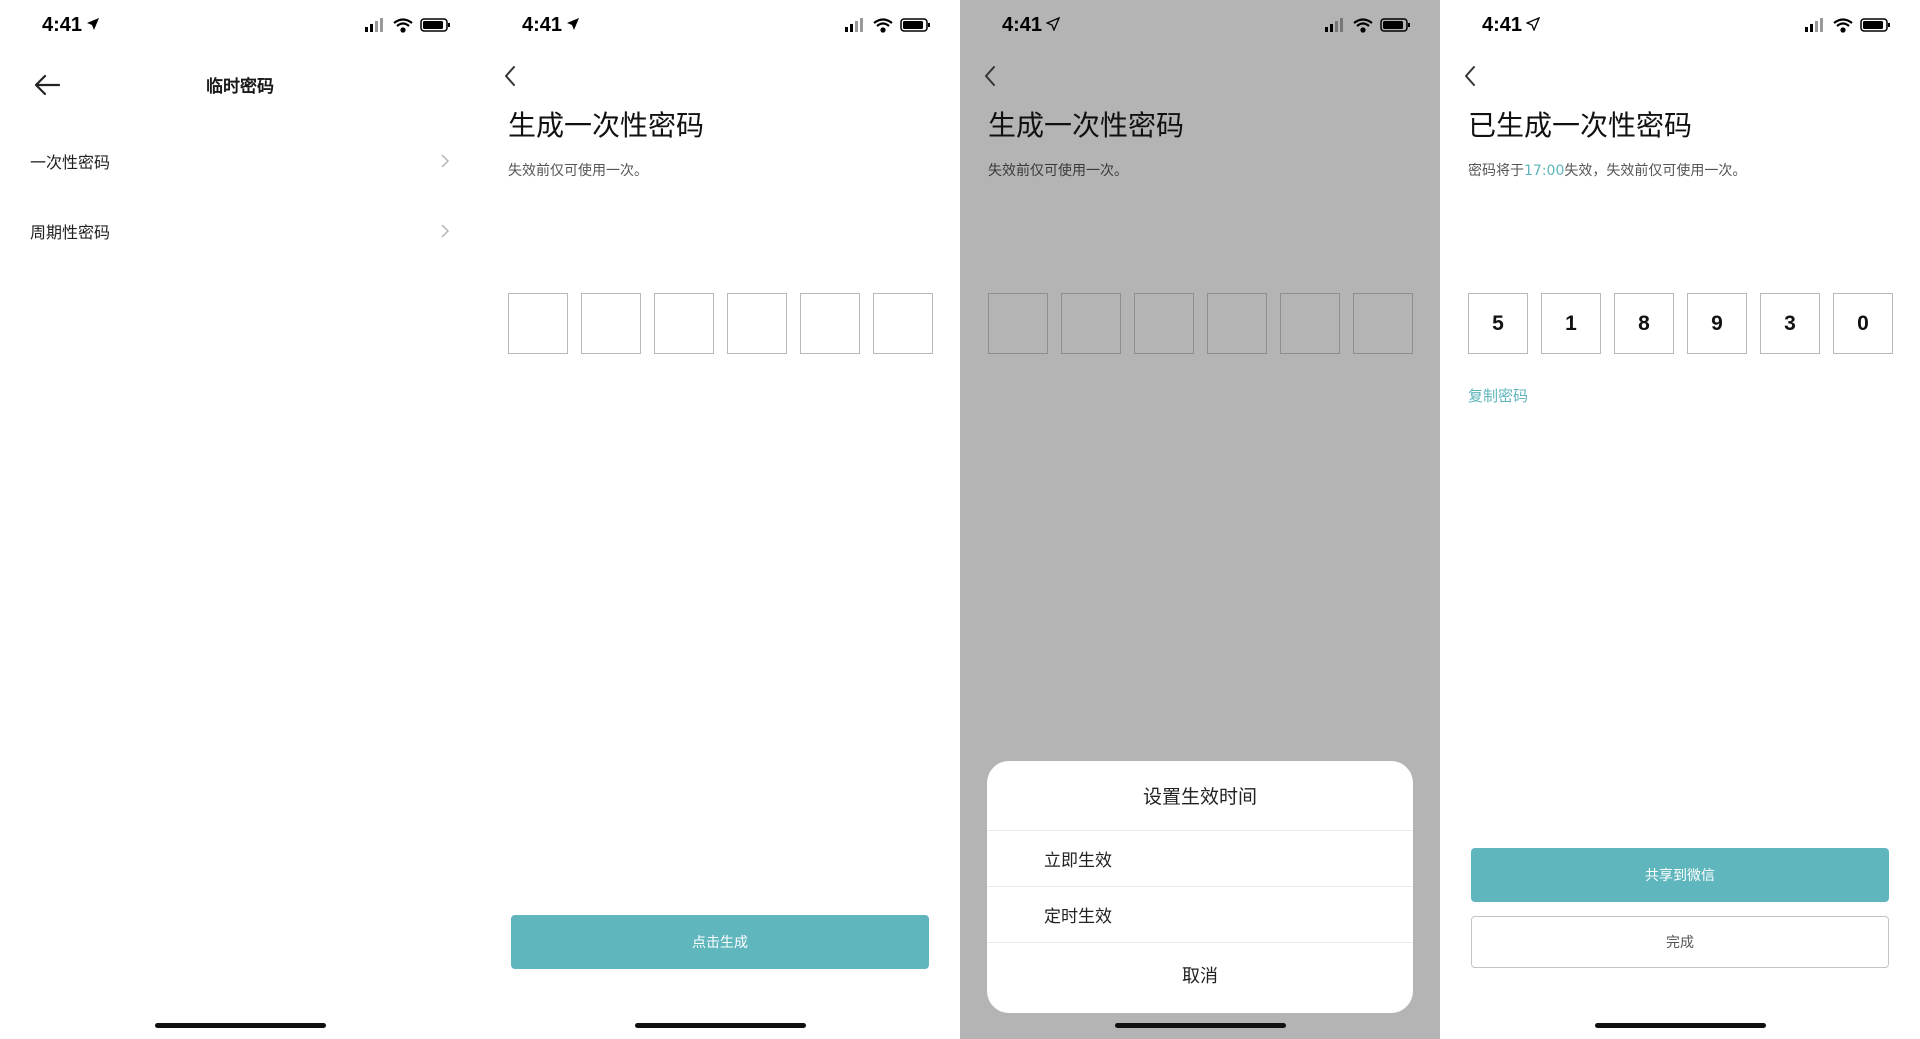  I want to click on cancel-button: 取消, so click(1200, 975).